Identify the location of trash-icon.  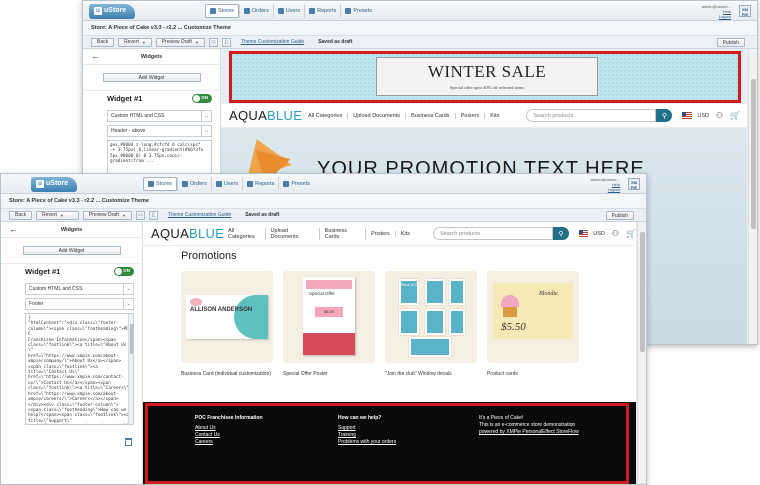
(128, 442).